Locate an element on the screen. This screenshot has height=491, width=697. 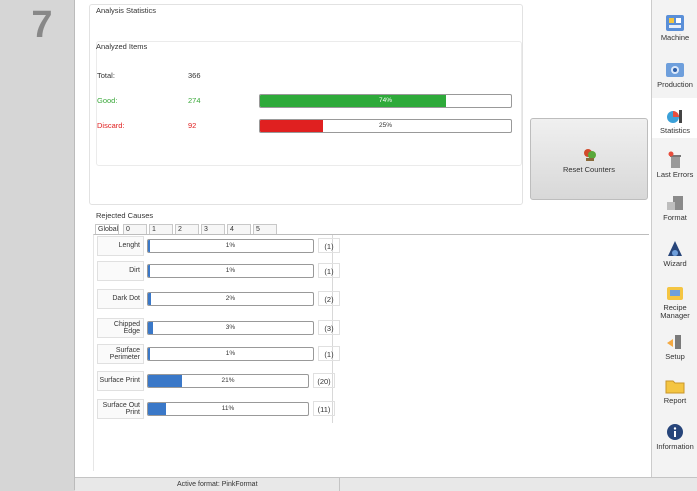
cause-percent-label: 11% is located at coordinates (228, 408).